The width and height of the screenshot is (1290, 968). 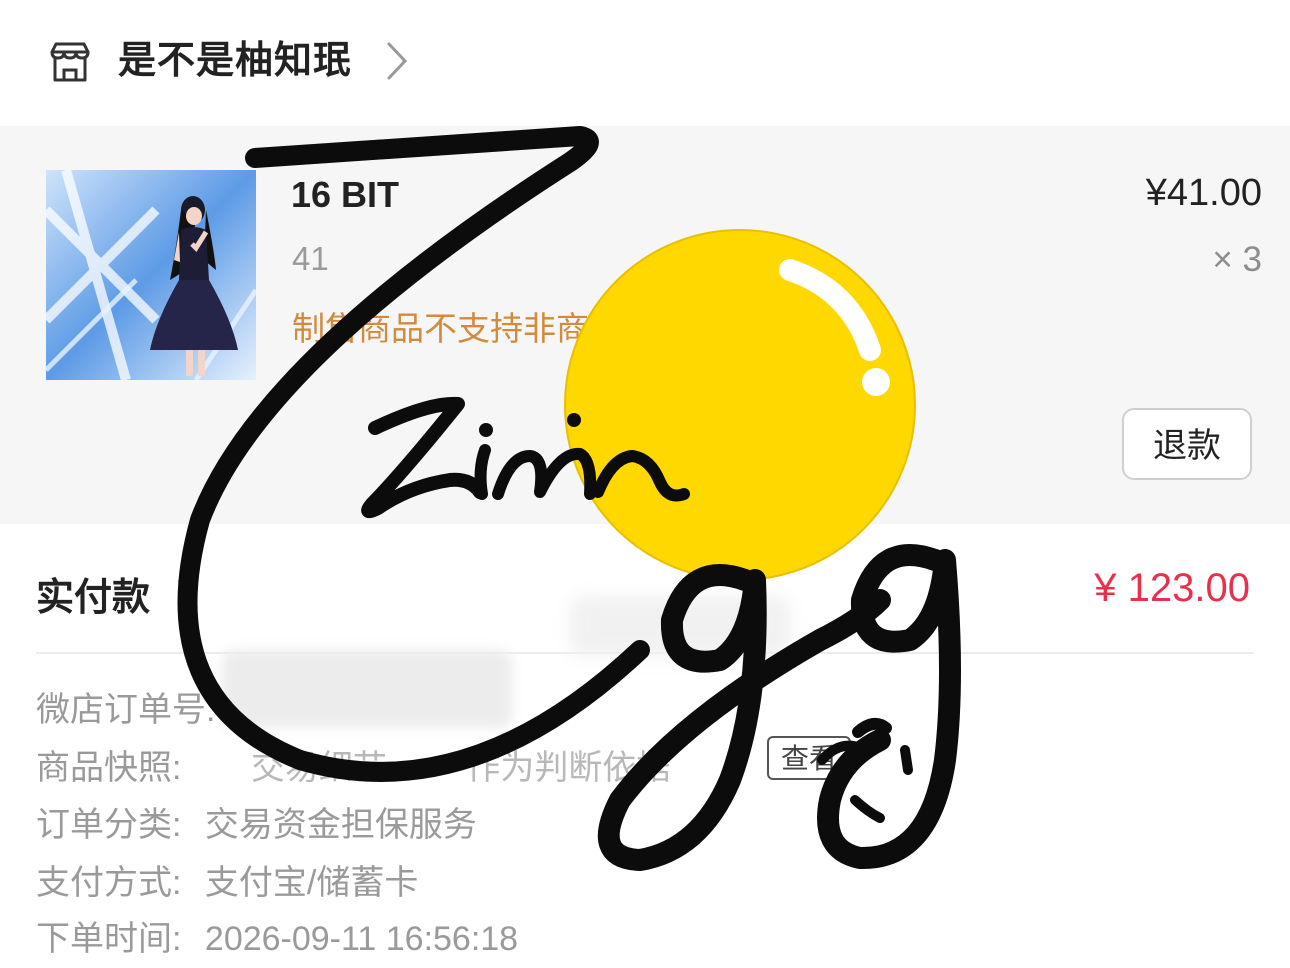 I want to click on snapshot-value: 交易细节, so click(x=318, y=768).